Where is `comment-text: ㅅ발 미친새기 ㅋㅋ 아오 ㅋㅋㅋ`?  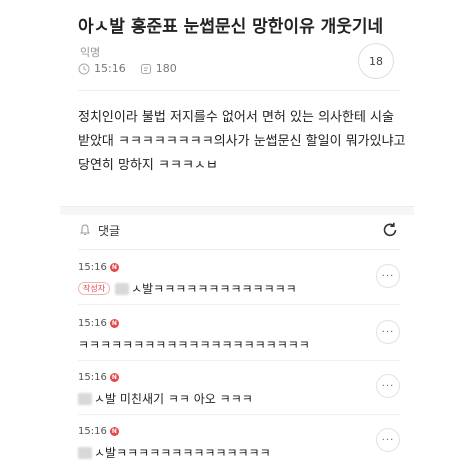 comment-text: ㅅ발 미친새기 ㅋㅋ 아오 ㅋㅋㅋ is located at coordinates (173, 399).